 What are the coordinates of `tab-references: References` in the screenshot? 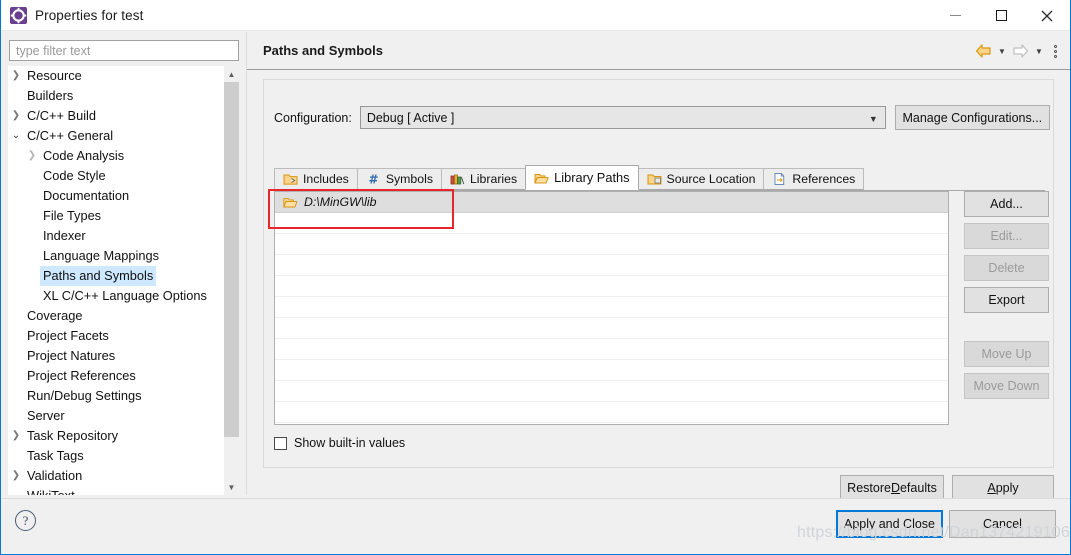 It's located at (814, 179).